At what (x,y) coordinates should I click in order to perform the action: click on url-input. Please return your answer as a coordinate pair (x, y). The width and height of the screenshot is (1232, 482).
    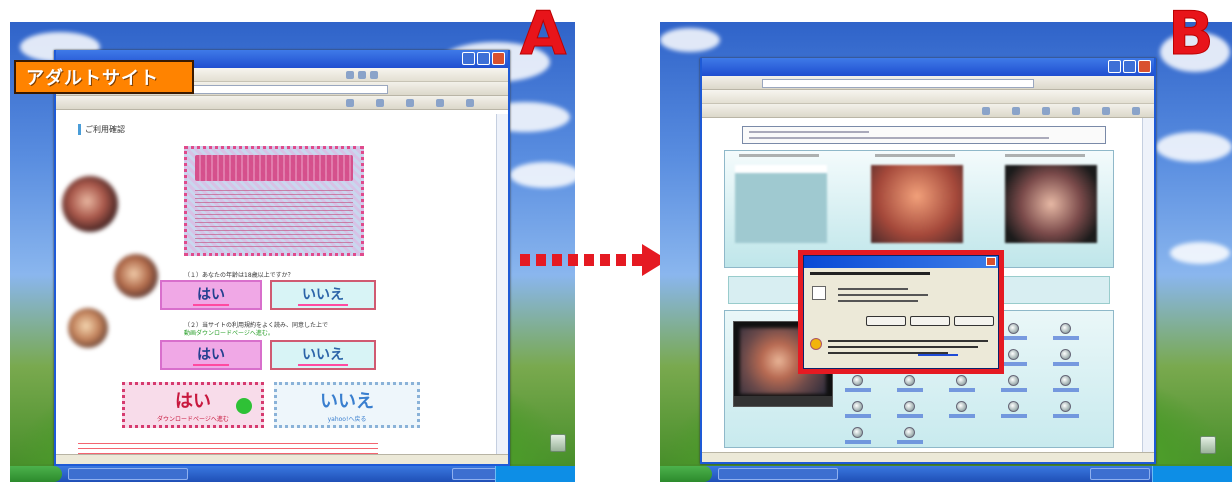
    Looking at the image, I should click on (898, 83).